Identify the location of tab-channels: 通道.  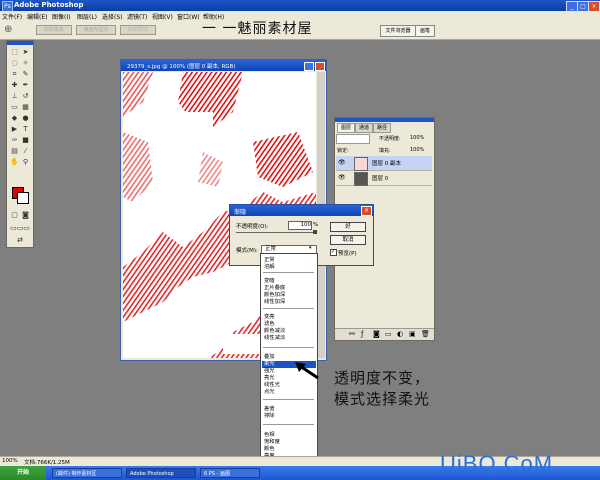
(364, 128).